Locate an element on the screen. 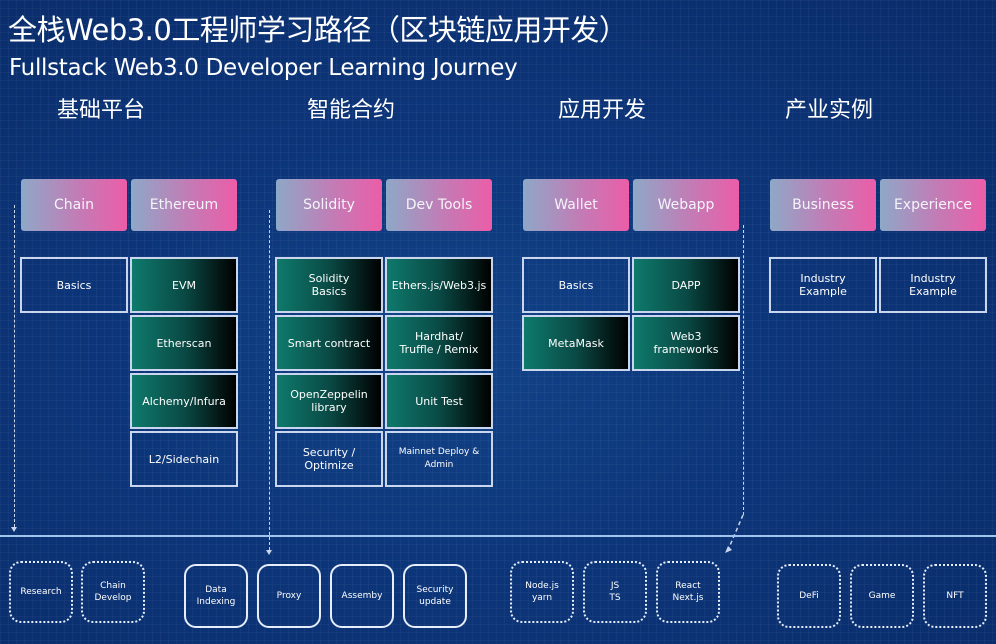  topic-box: Solidity Basics is located at coordinates (329, 285).